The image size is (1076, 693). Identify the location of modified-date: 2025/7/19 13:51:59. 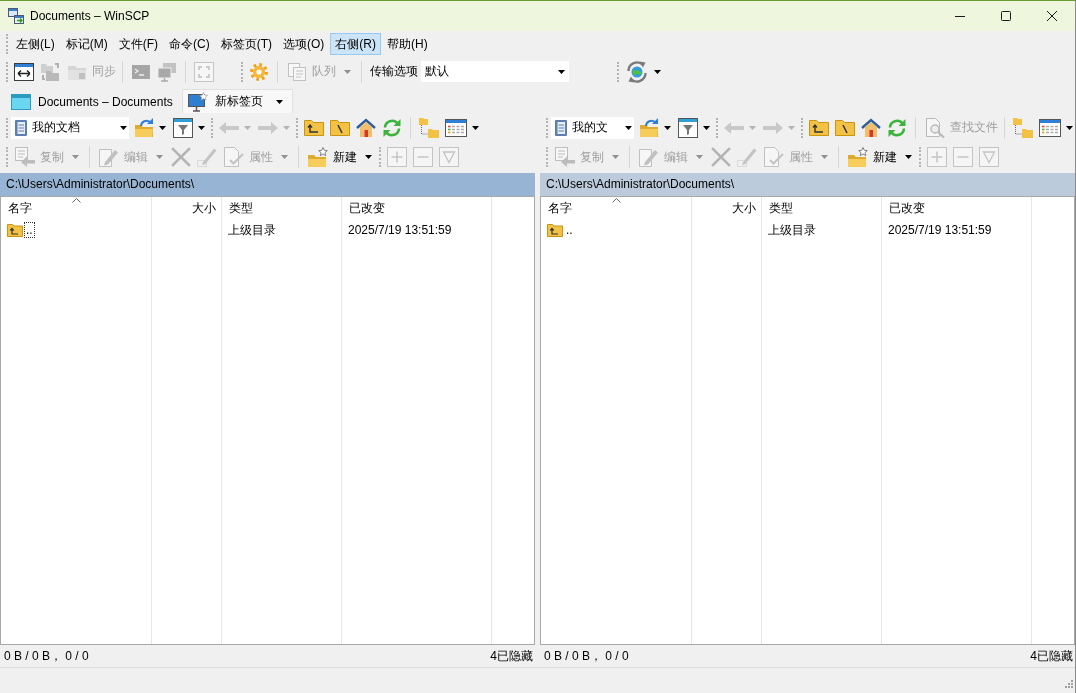
(417, 230).